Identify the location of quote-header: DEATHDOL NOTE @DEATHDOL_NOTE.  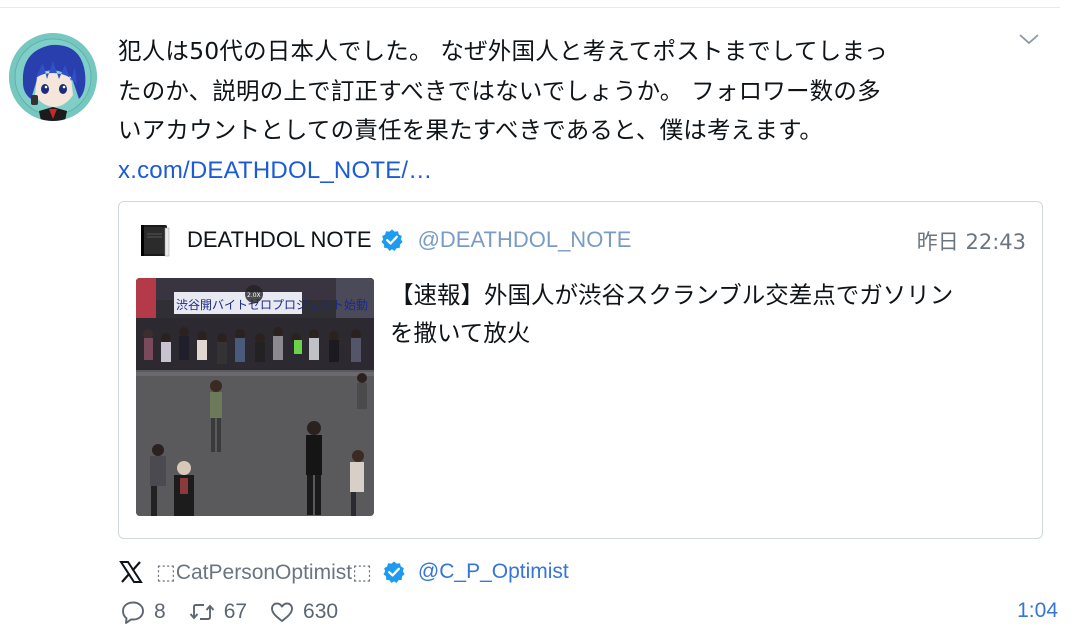
(384, 240).